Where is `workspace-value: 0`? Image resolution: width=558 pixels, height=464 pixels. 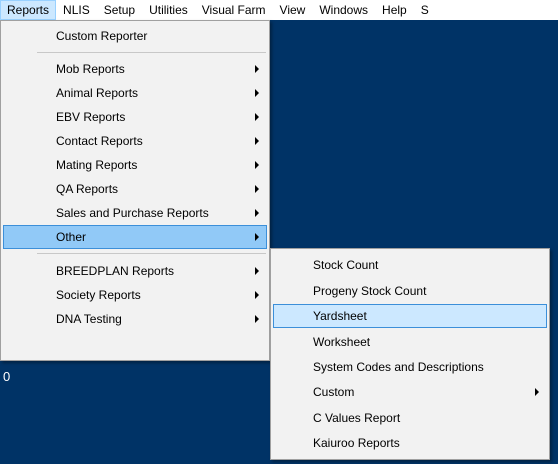 workspace-value: 0 is located at coordinates (7, 376).